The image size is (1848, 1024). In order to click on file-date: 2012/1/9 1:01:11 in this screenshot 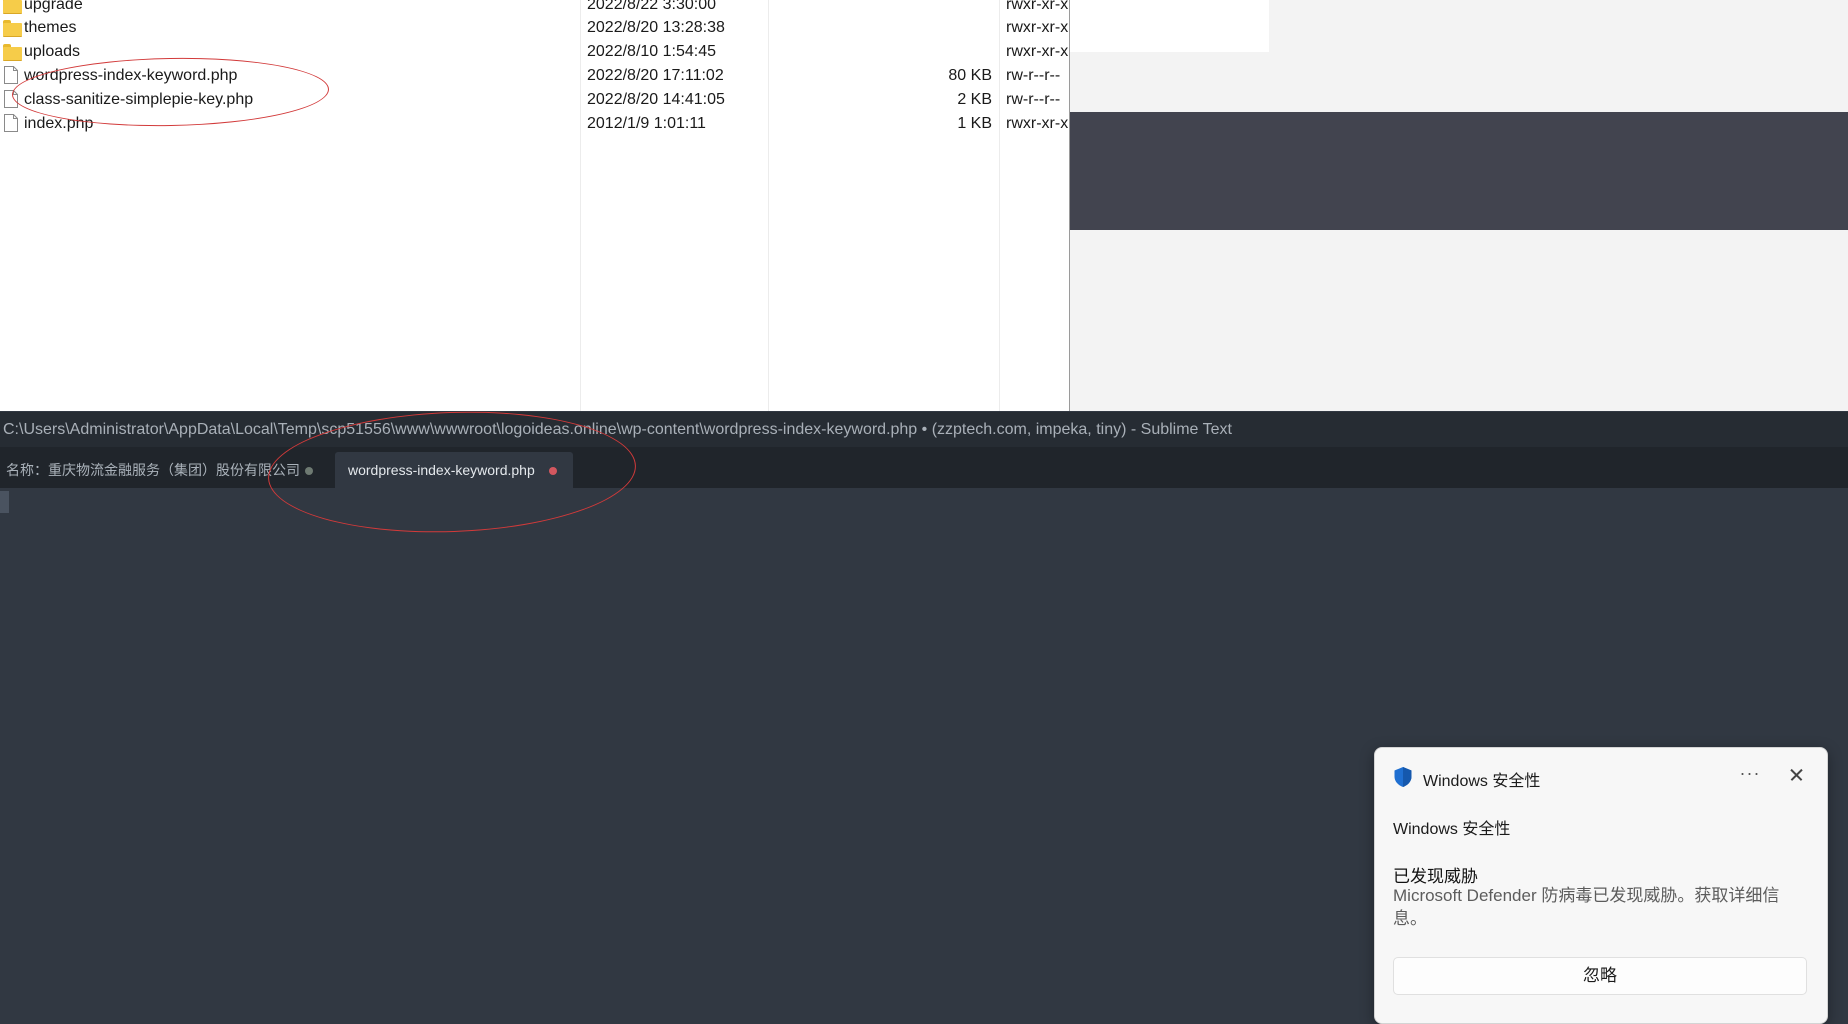, I will do `click(646, 123)`.